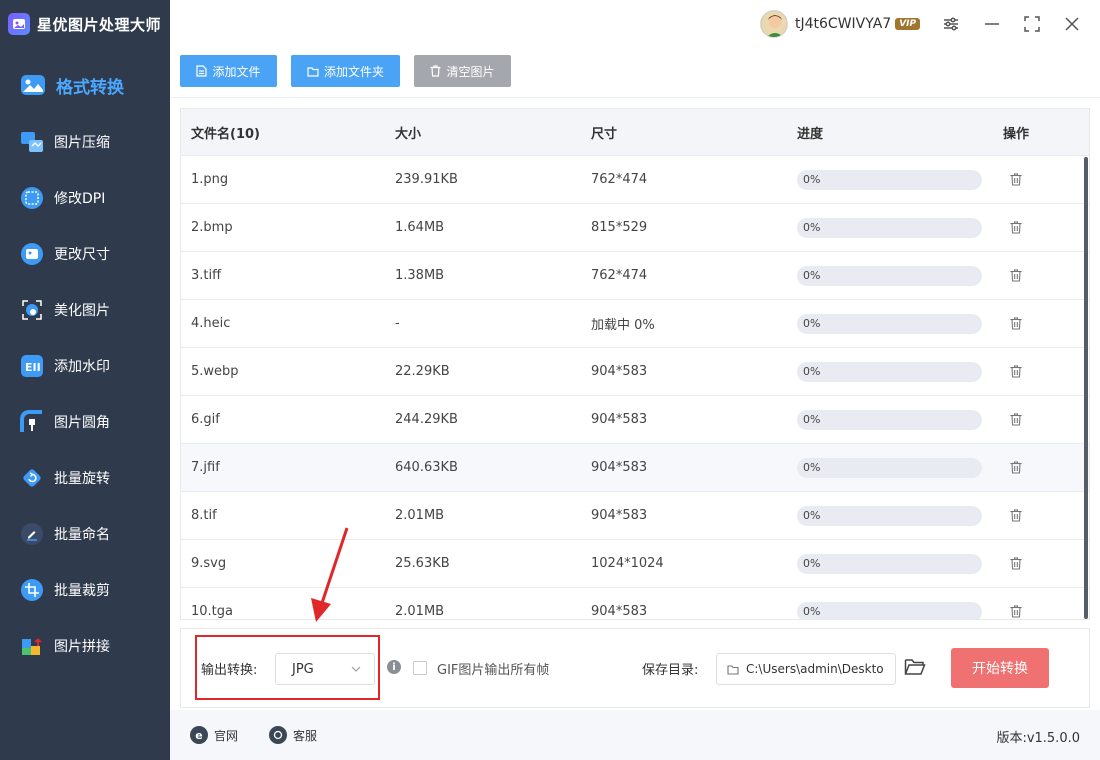 The width and height of the screenshot is (1100, 760). I want to click on file-dimensions: 762*474, so click(619, 275).